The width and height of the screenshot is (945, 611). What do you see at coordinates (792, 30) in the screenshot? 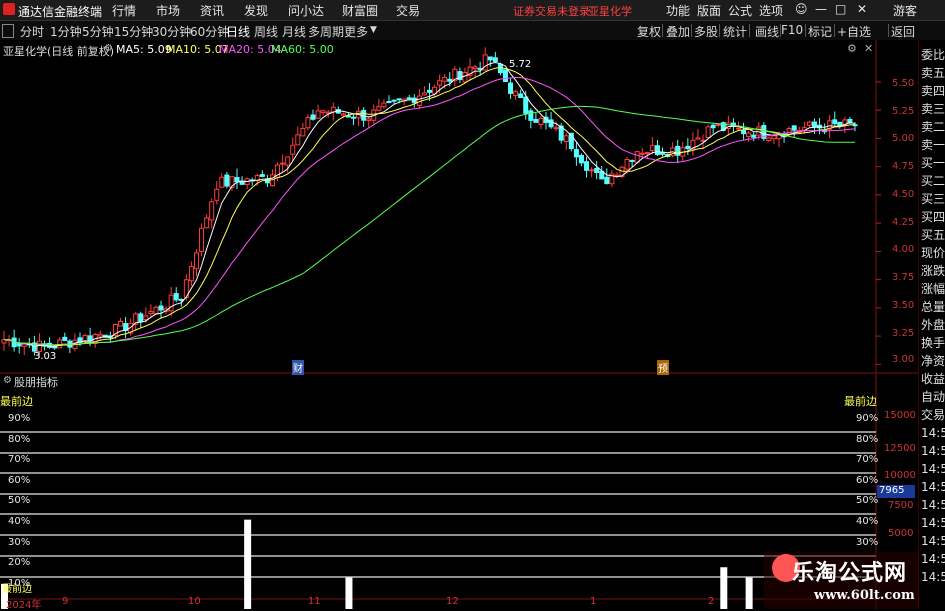
I see `f10-button: F10` at bounding box center [792, 30].